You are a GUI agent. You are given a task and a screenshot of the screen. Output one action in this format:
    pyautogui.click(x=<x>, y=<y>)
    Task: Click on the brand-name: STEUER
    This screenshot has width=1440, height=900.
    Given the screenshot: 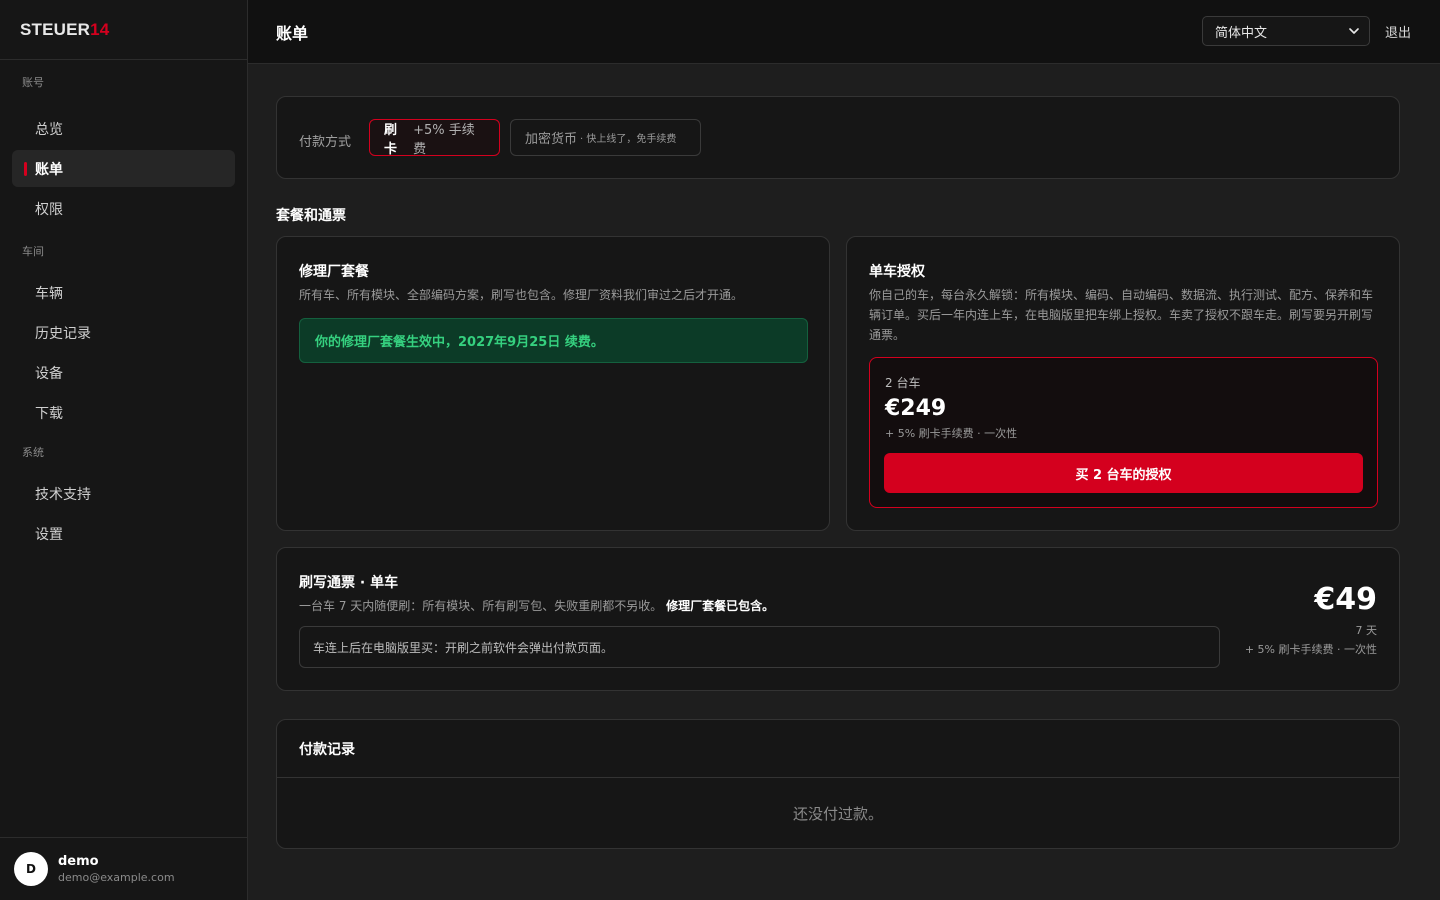 What is the action you would take?
    pyautogui.click(x=55, y=29)
    